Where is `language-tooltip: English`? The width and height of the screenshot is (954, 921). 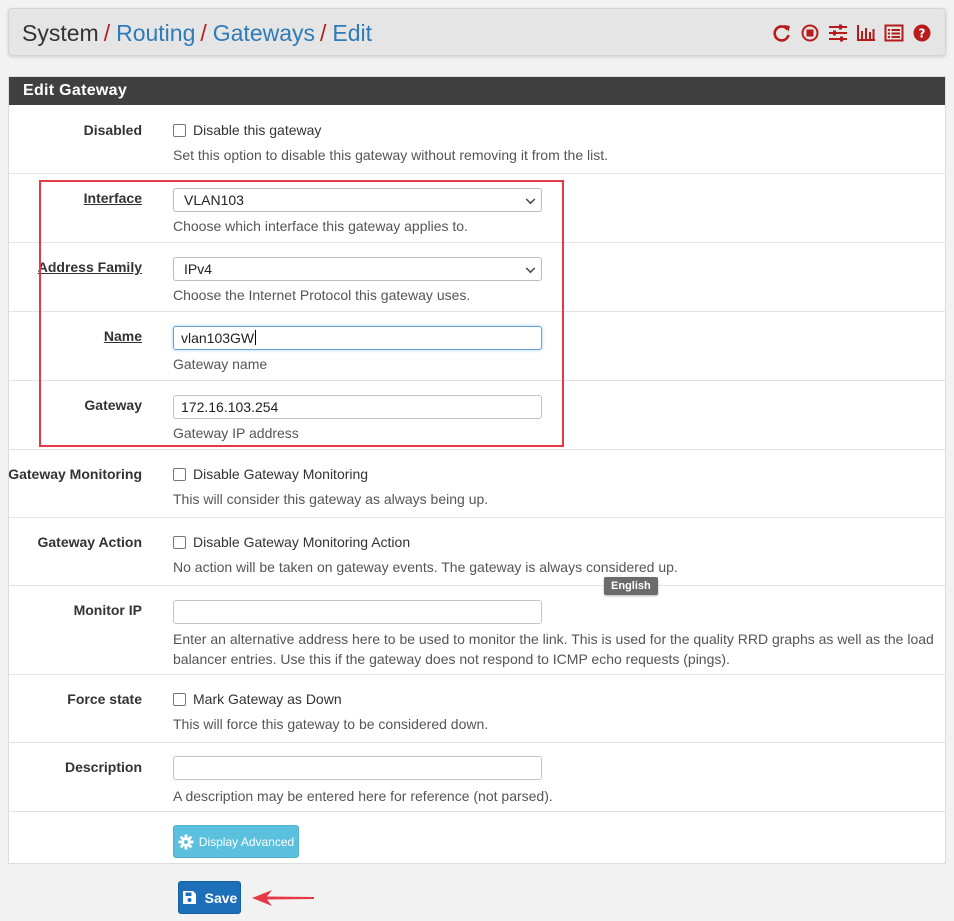 language-tooltip: English is located at coordinates (631, 586).